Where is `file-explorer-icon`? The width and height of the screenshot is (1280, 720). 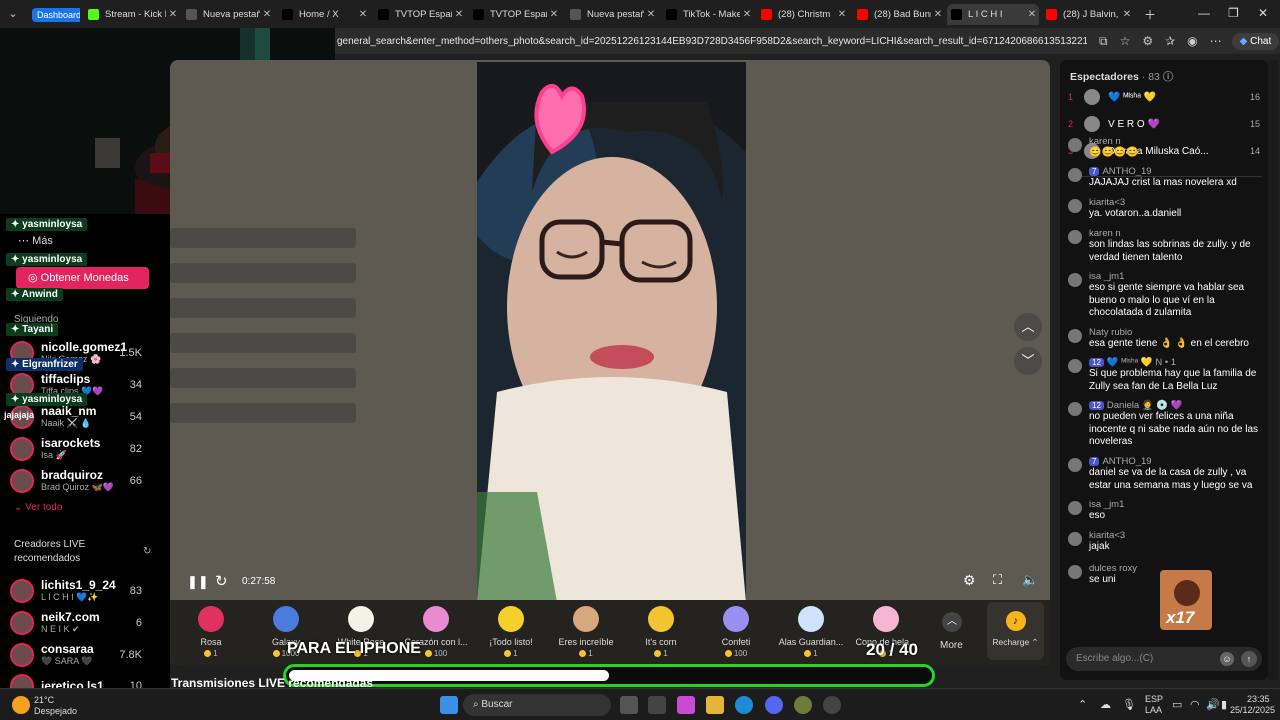 file-explorer-icon is located at coordinates (715, 705).